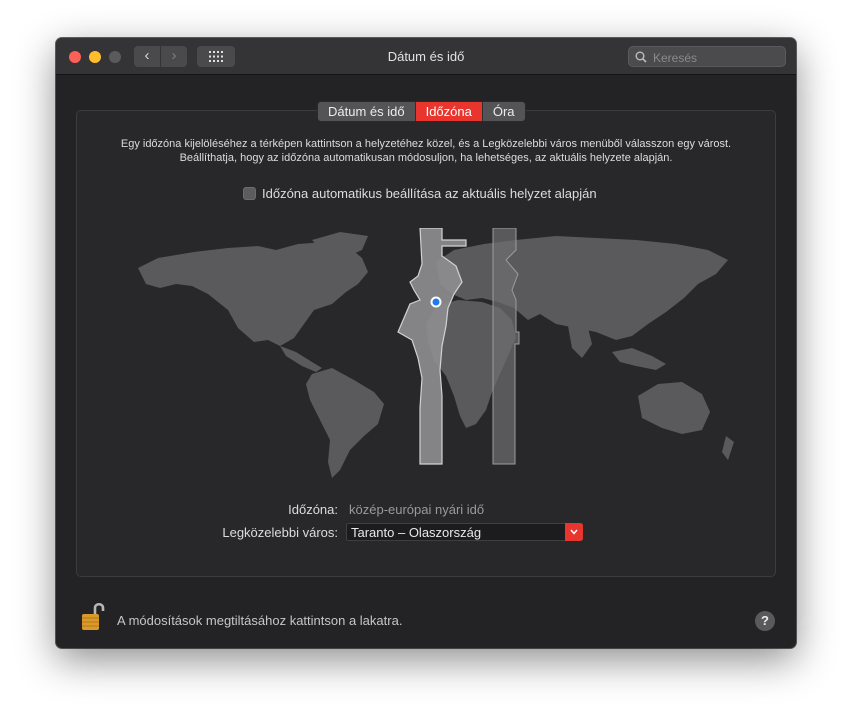  I want to click on chevron-down-icon, so click(574, 532).